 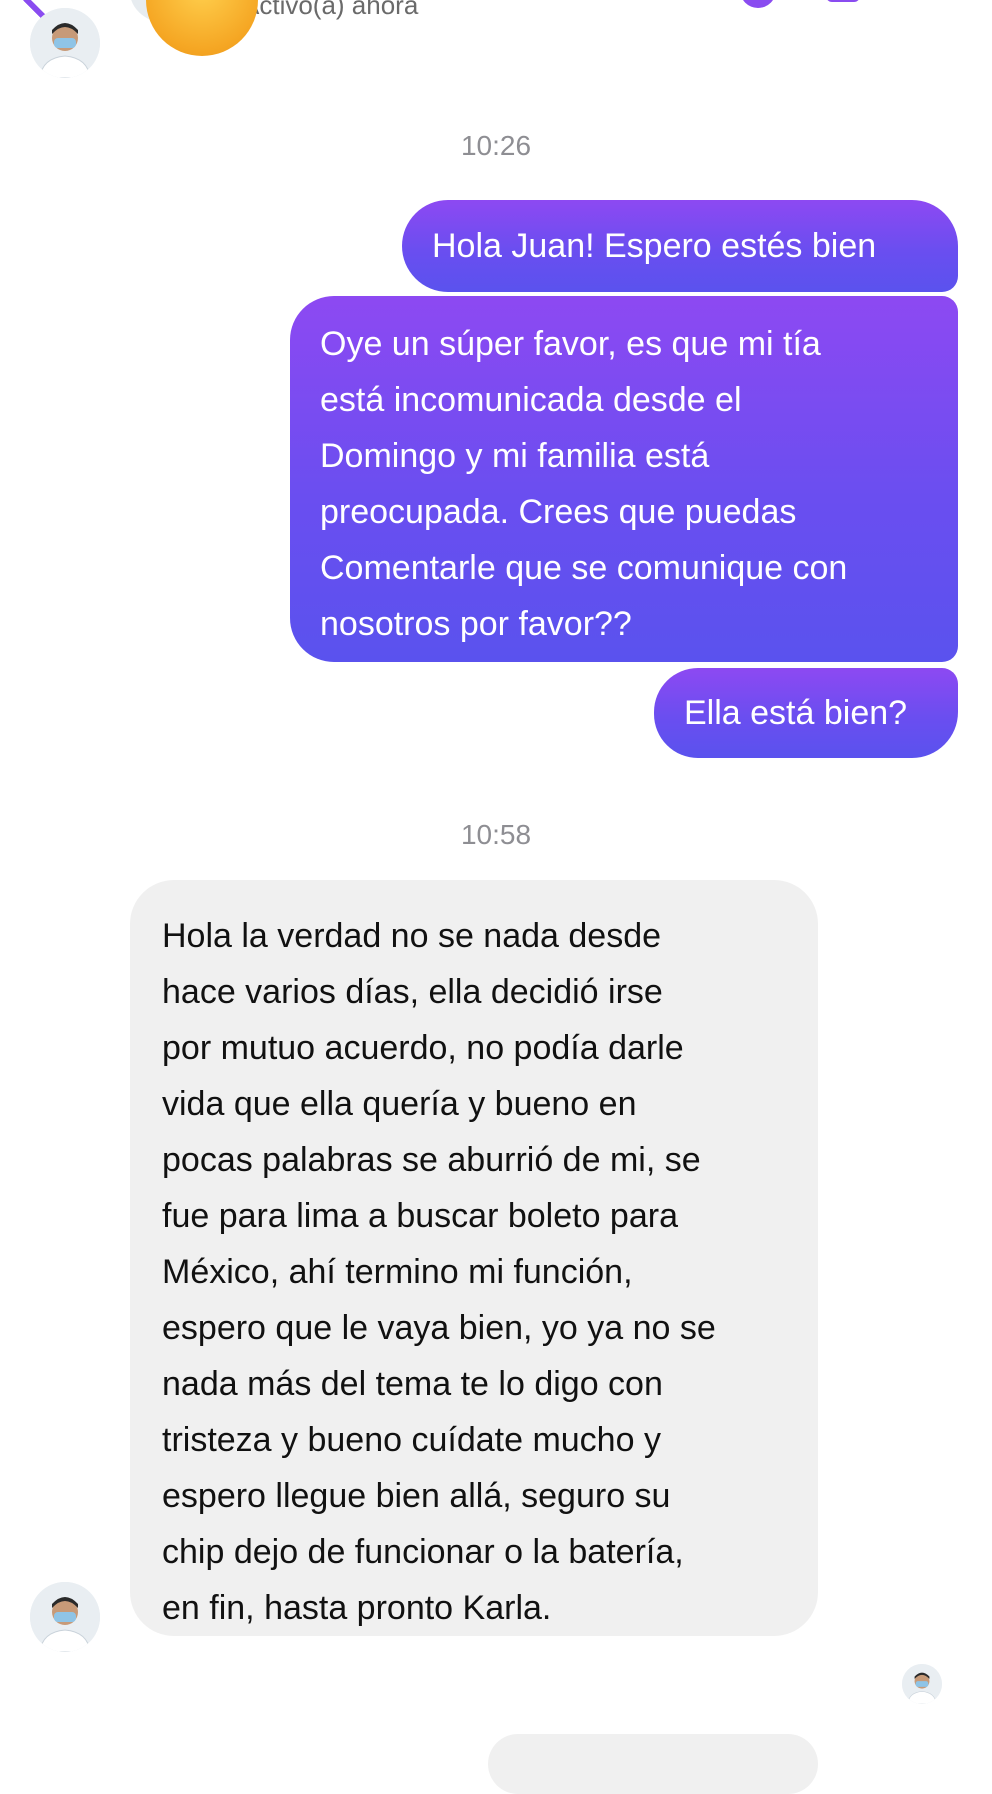 What do you see at coordinates (411, 1440) in the screenshot?
I see `message-line: tristeza y bueno cuídate mucho y` at bounding box center [411, 1440].